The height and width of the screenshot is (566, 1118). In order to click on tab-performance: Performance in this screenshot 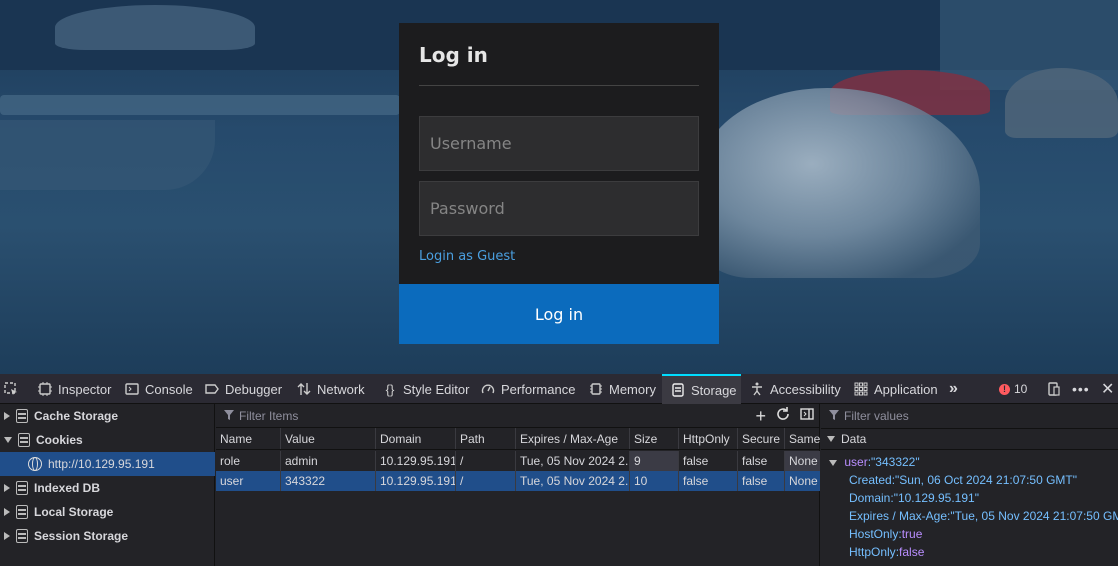, I will do `click(528, 389)`.